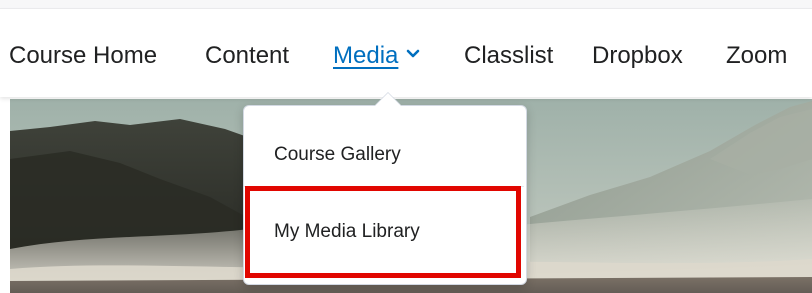 The width and height of the screenshot is (812, 293). Describe the element at coordinates (366, 55) in the screenshot. I see `nav-item-label: Media` at that location.